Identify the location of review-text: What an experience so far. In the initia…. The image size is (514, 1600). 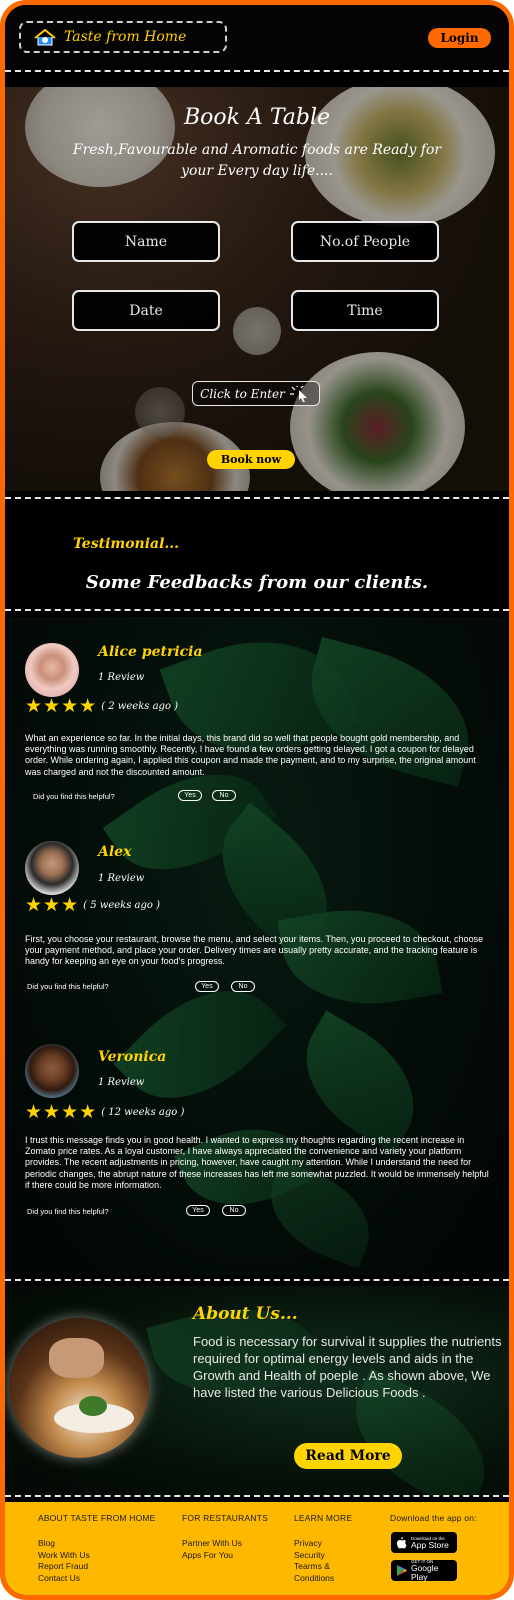
(250, 755).